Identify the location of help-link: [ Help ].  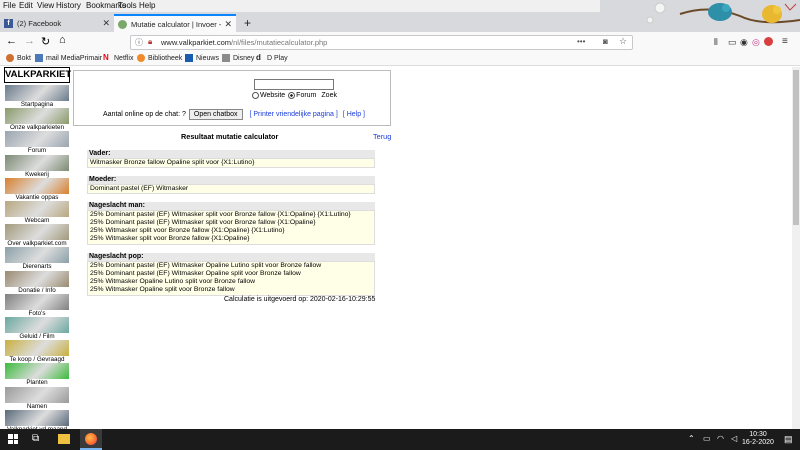
(354, 114).